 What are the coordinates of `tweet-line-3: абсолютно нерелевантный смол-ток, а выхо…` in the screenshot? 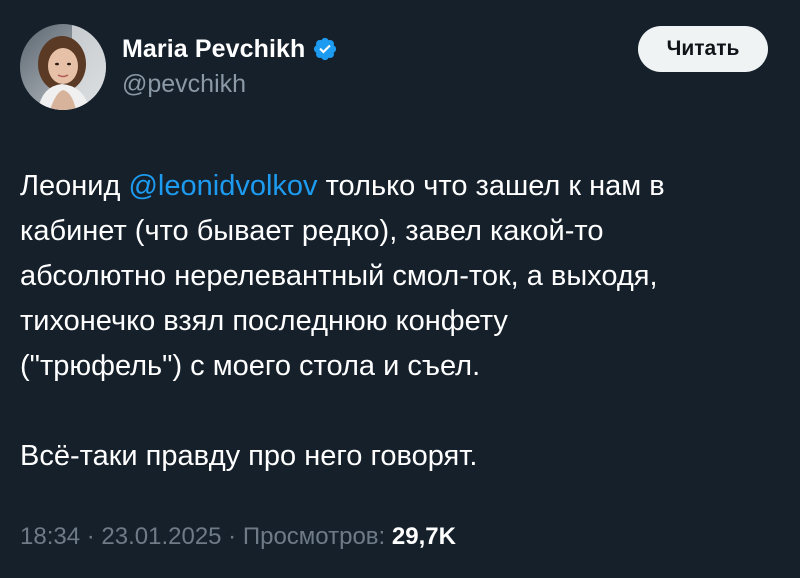 It's located at (339, 276).